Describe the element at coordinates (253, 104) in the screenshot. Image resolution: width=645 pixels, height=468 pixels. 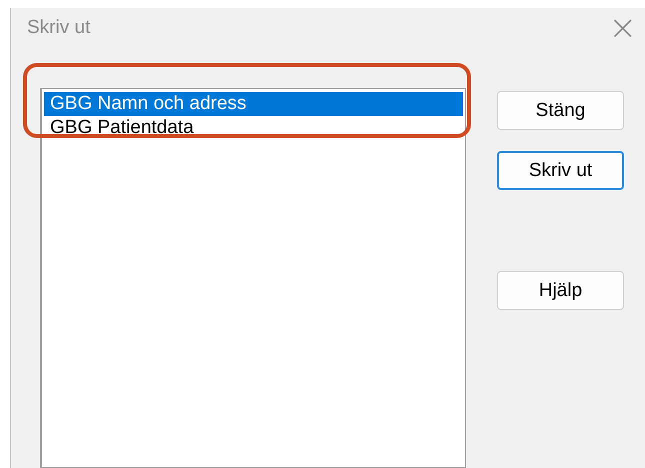
I see `list-item: GBG Namn och adress` at that location.